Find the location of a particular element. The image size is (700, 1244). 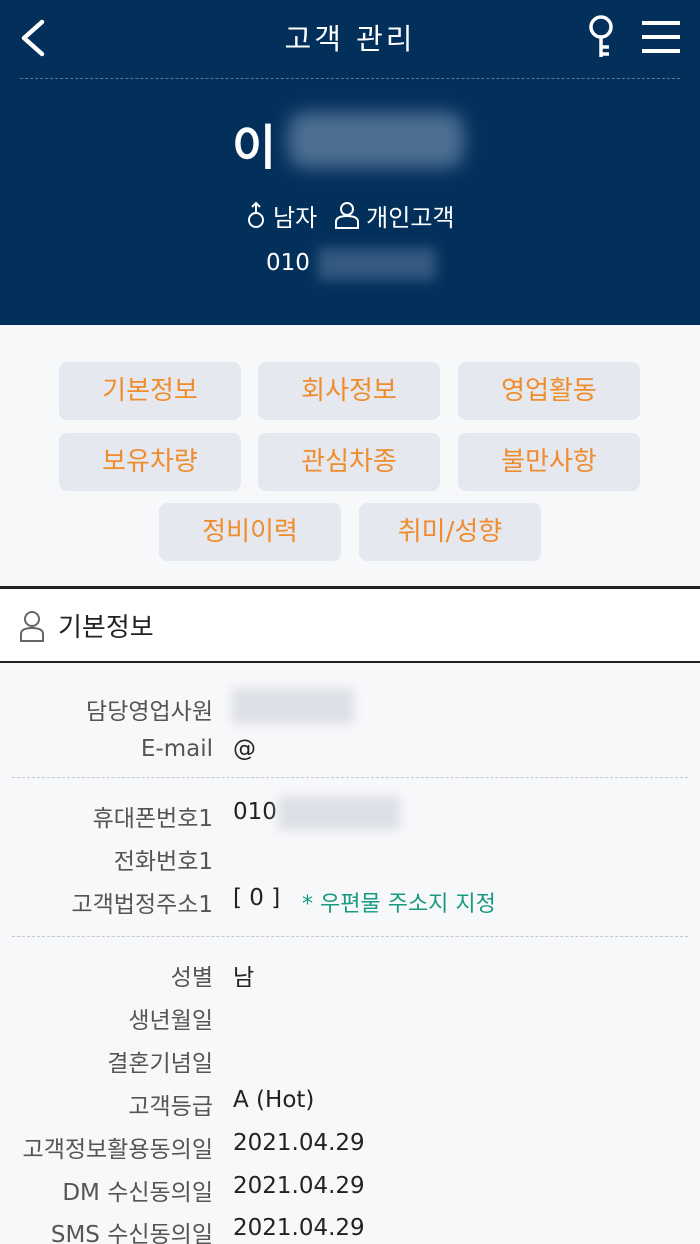

sales-rep-label: 담당영업사원 is located at coordinates (149, 712).